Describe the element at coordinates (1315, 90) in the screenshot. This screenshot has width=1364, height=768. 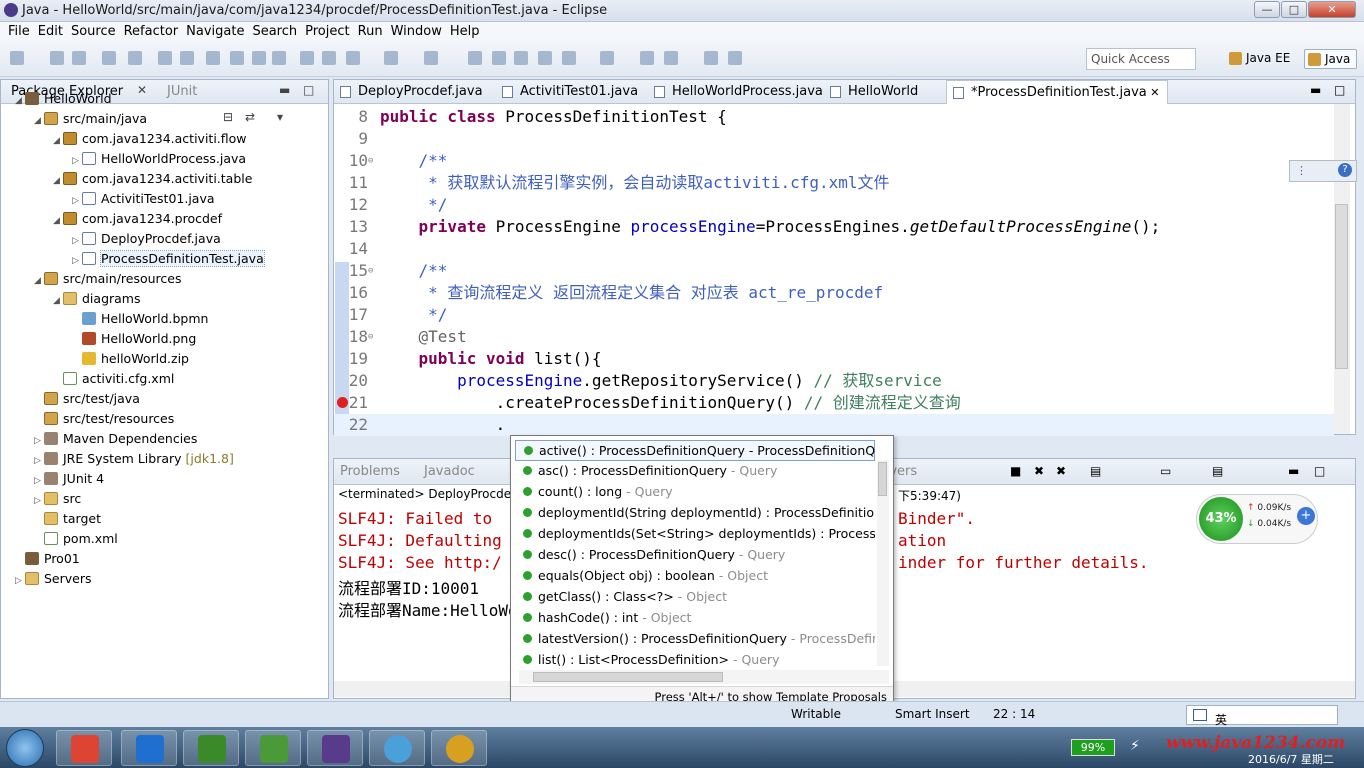
I see `minimize-editor-icon: ▬` at that location.